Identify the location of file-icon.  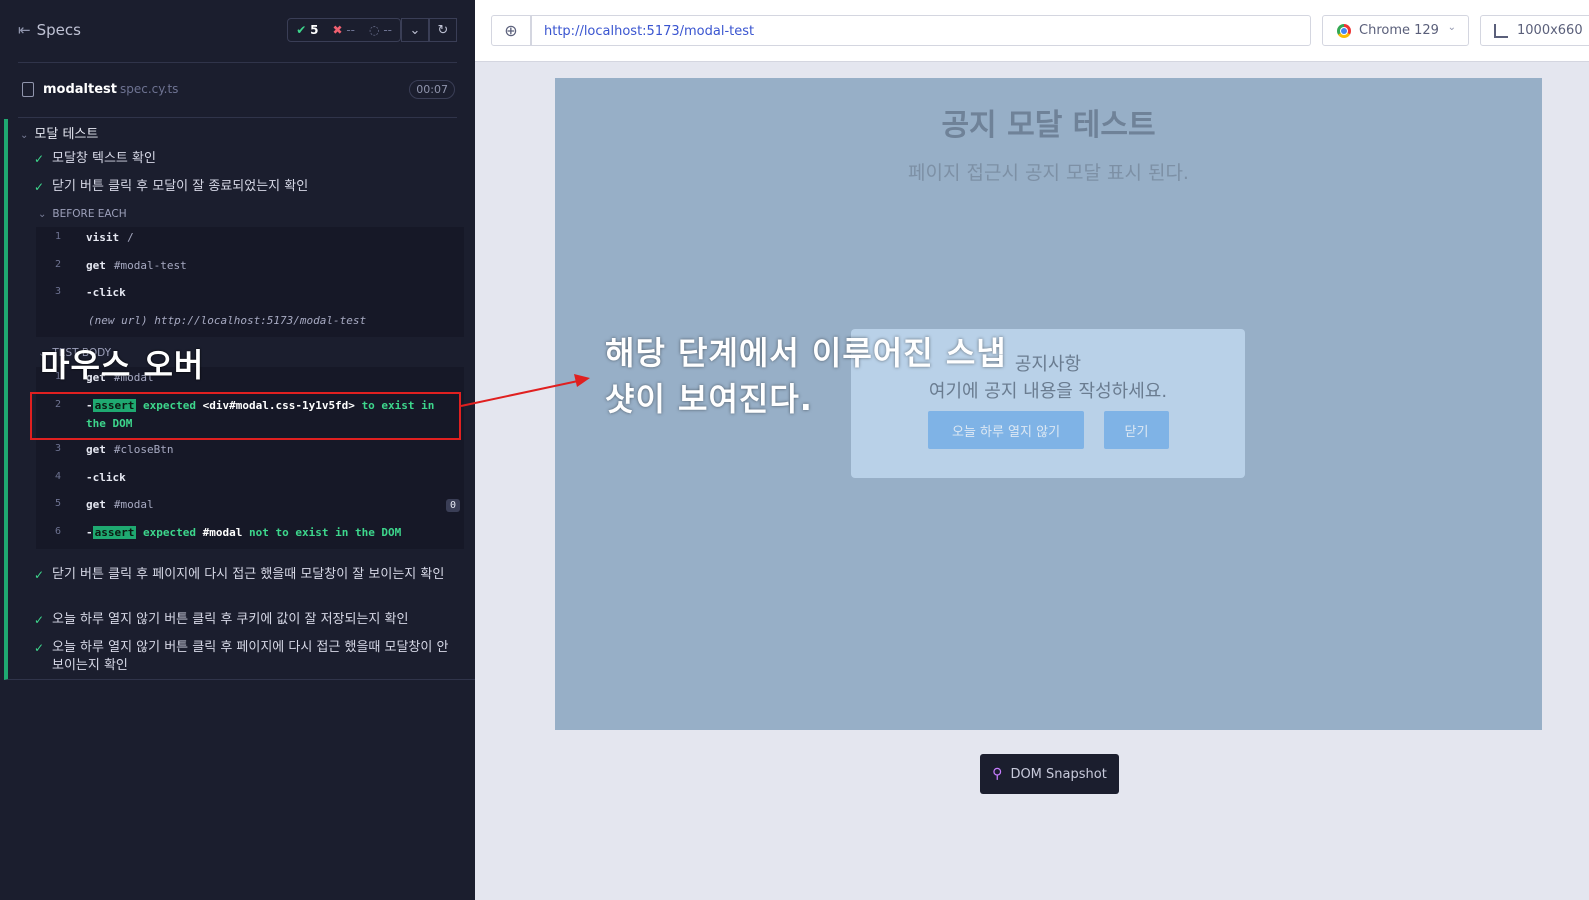
(28, 89).